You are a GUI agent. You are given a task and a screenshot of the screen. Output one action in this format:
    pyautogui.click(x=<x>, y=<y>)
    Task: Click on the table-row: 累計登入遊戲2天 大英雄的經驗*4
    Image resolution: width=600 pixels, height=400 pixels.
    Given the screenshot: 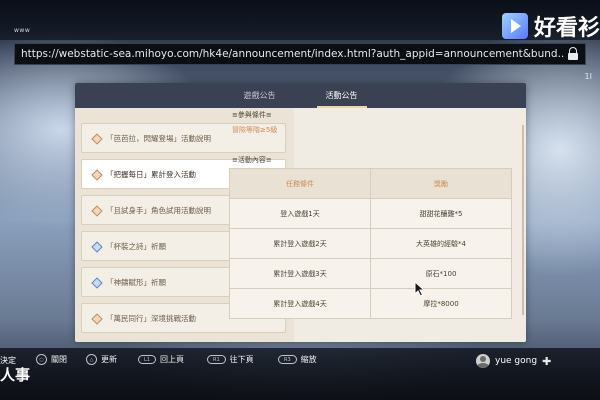 What is the action you would take?
    pyautogui.click(x=370, y=243)
    